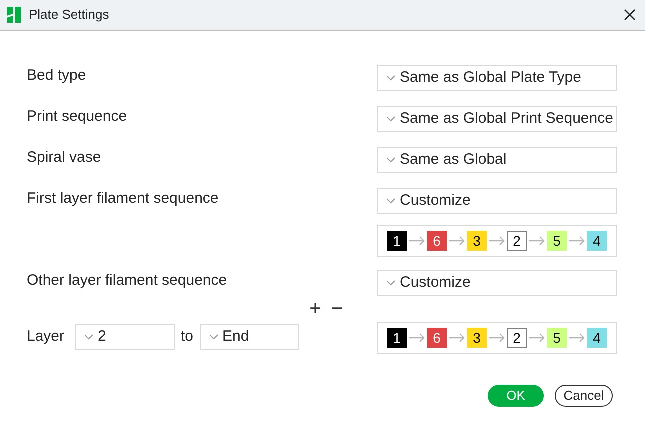 The image size is (645, 433). I want to click on setting-label: Spiral vase, so click(64, 158).